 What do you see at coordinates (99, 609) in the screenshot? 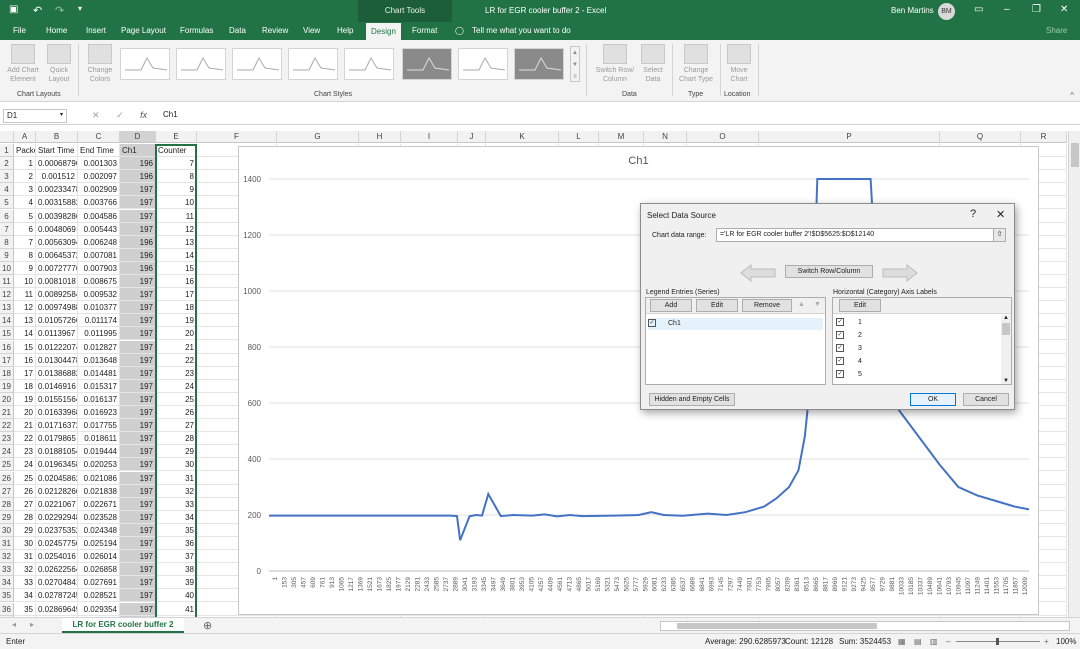
I see `table-cell: 0.029354` at bounding box center [99, 609].